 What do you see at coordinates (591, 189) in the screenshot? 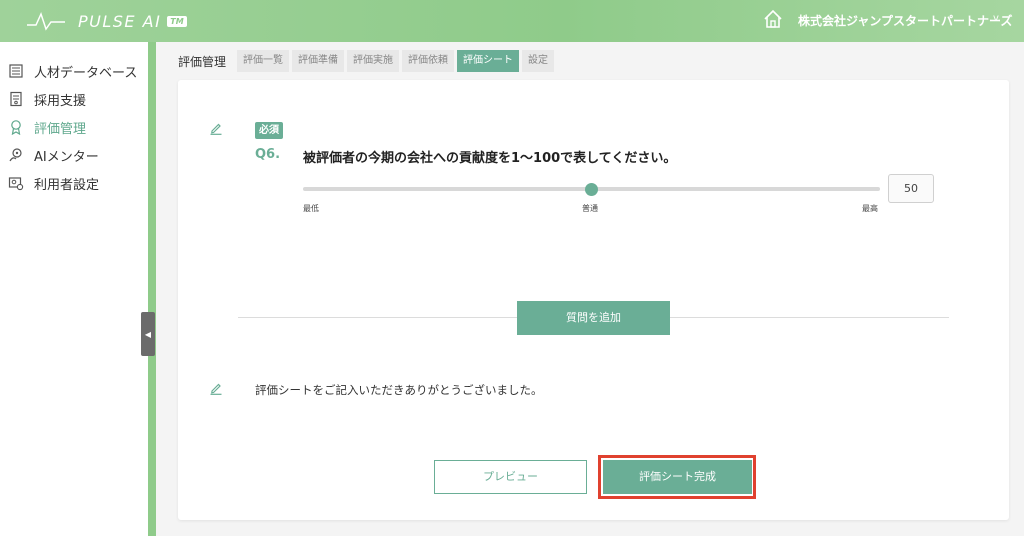
I see `contribution-slider-thumb` at bounding box center [591, 189].